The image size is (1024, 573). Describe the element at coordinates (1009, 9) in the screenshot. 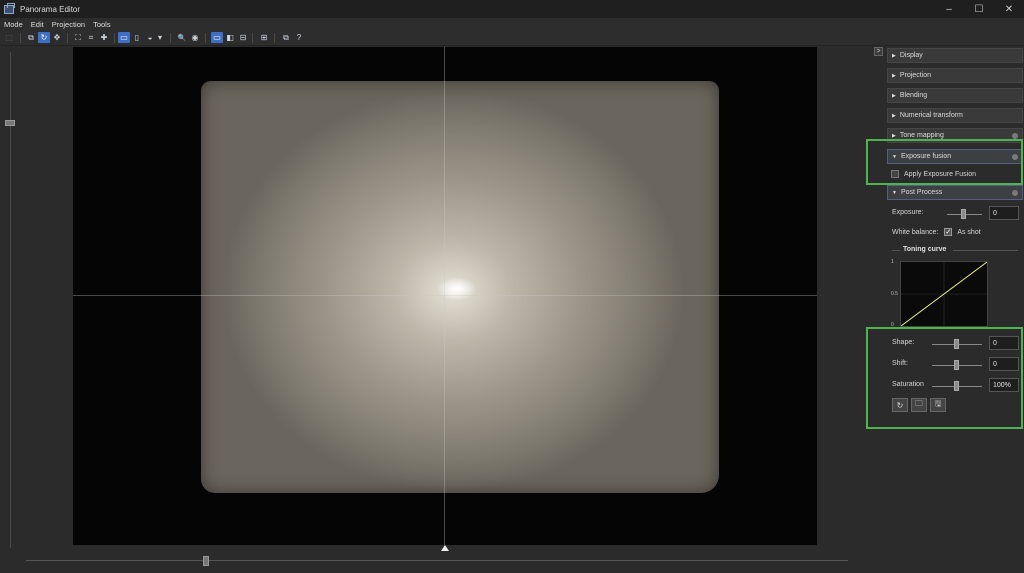

I see `close-button: ✕` at that location.